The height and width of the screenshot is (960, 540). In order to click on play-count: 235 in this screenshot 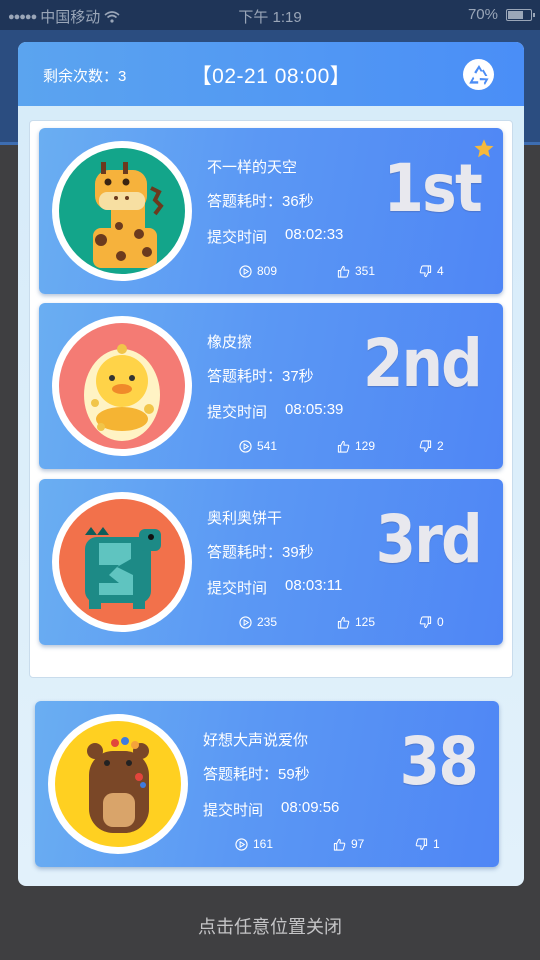, I will do `click(258, 622)`.